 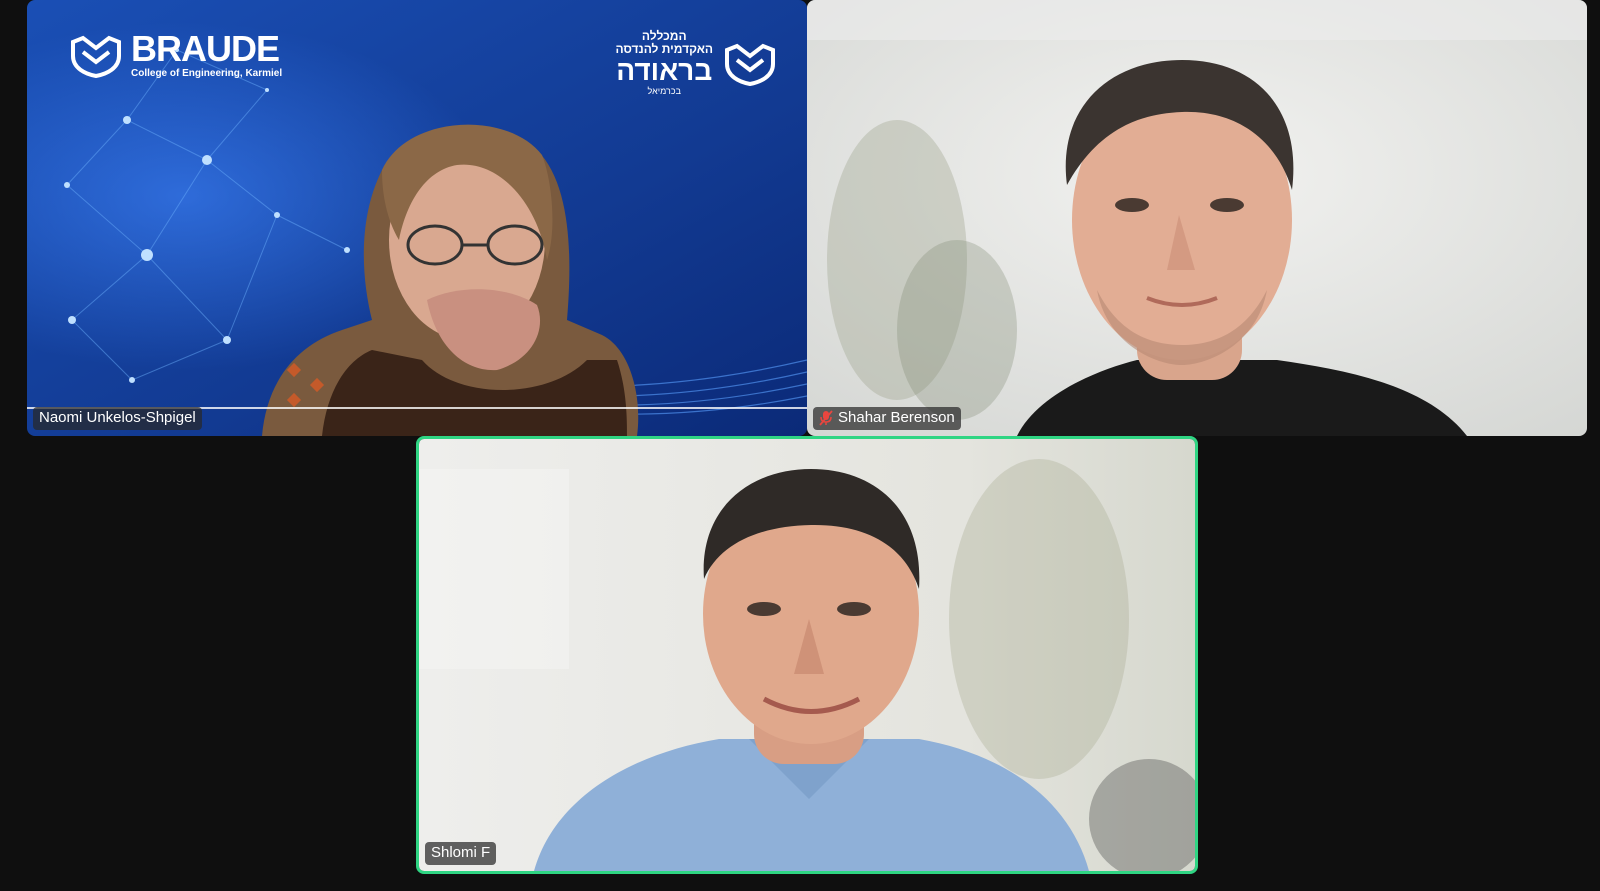 I want to click on participant-name-label: Naomi Unkelos-Shpigel, so click(x=117, y=418).